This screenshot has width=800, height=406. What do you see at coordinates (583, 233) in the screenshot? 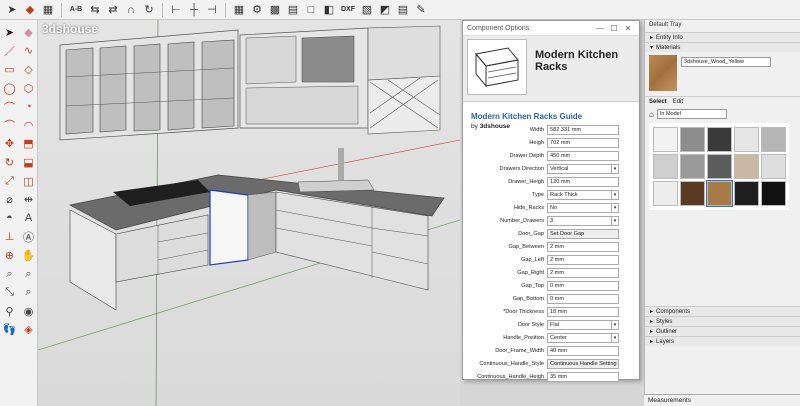
I see `option-button: Set Door Gap` at bounding box center [583, 233].